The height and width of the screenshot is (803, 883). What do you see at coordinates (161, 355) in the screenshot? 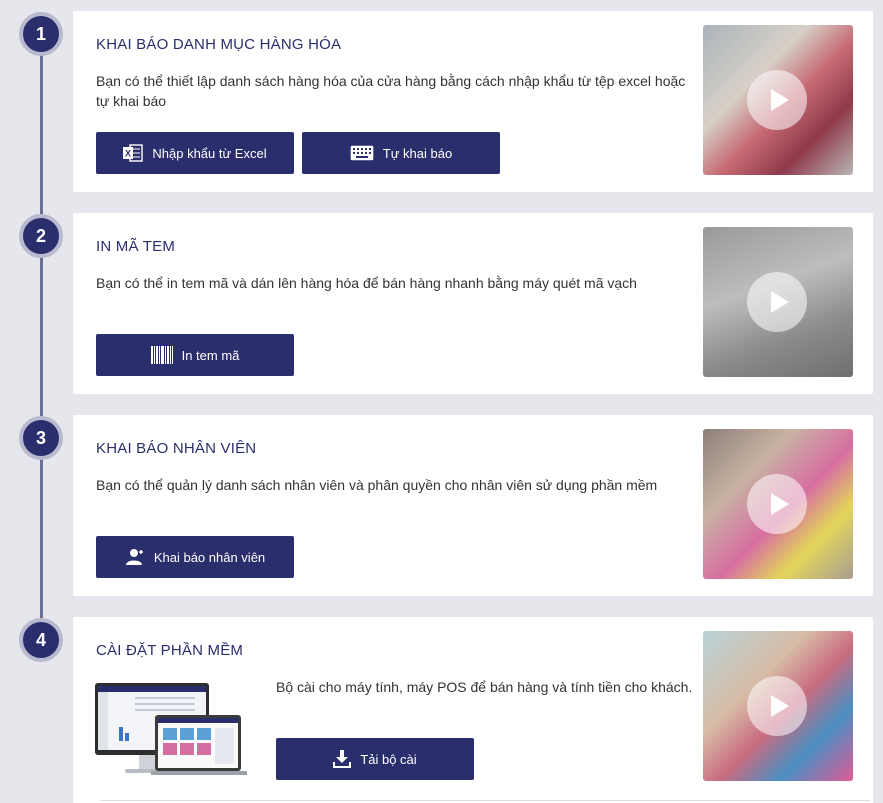
I see `barcode-icon` at bounding box center [161, 355].